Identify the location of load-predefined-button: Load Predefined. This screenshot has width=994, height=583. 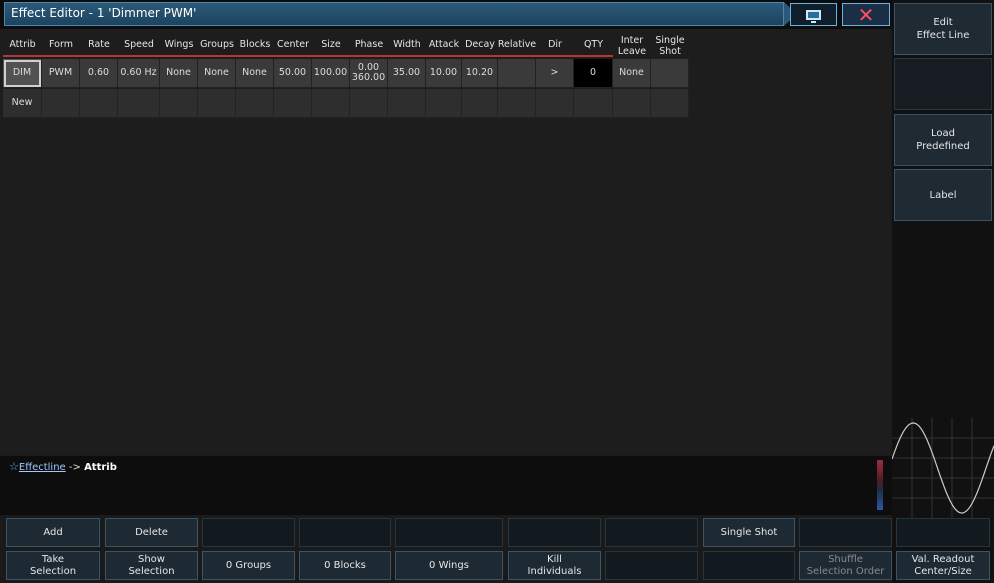
(943, 140).